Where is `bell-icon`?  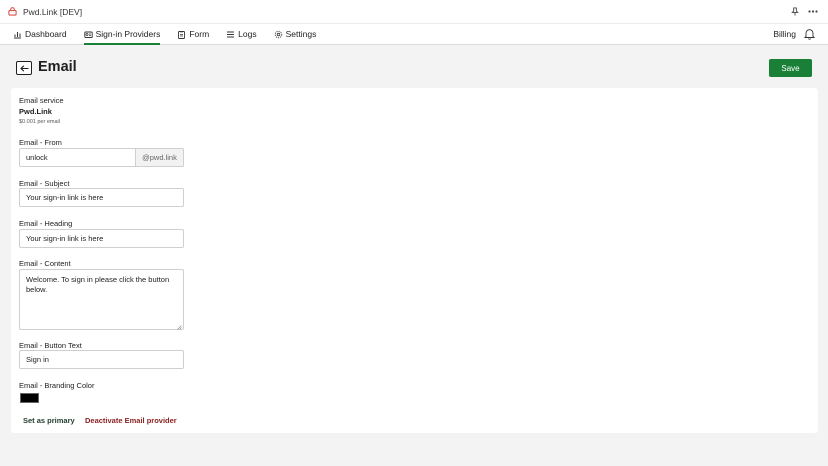
bell-icon is located at coordinates (809, 34).